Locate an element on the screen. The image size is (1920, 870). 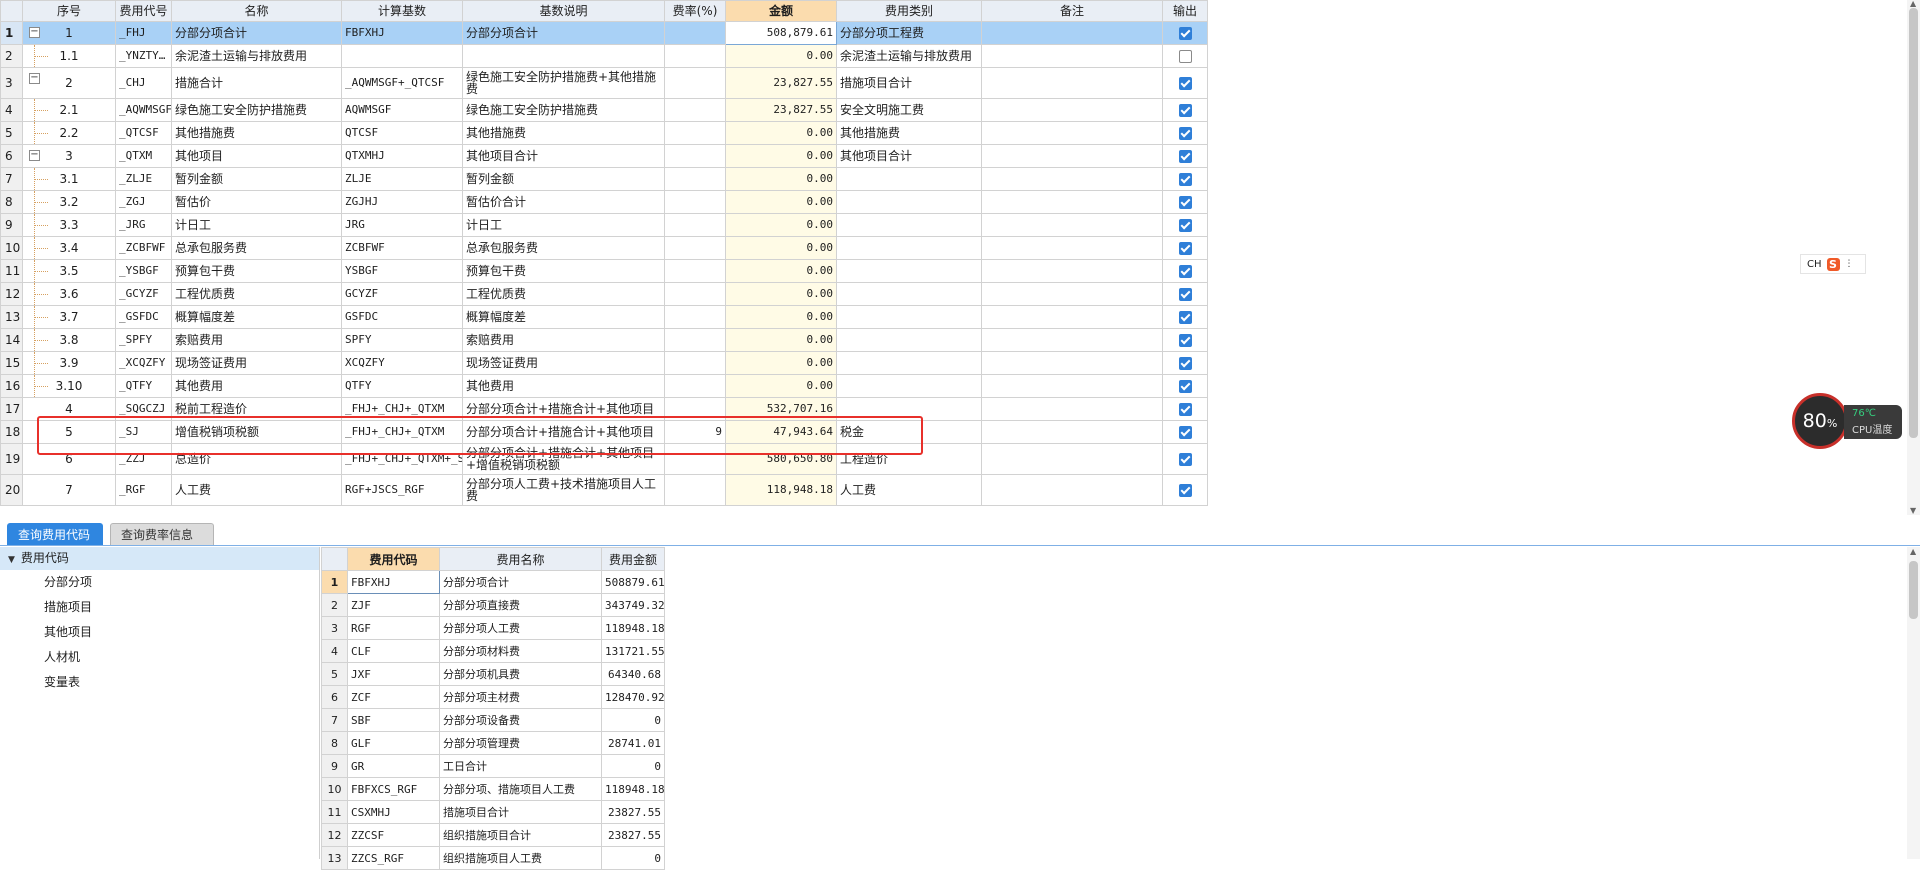
fee-code-row: 11 CSXMHJ 措施项目合计 23827.55 is located at coordinates (493, 812).